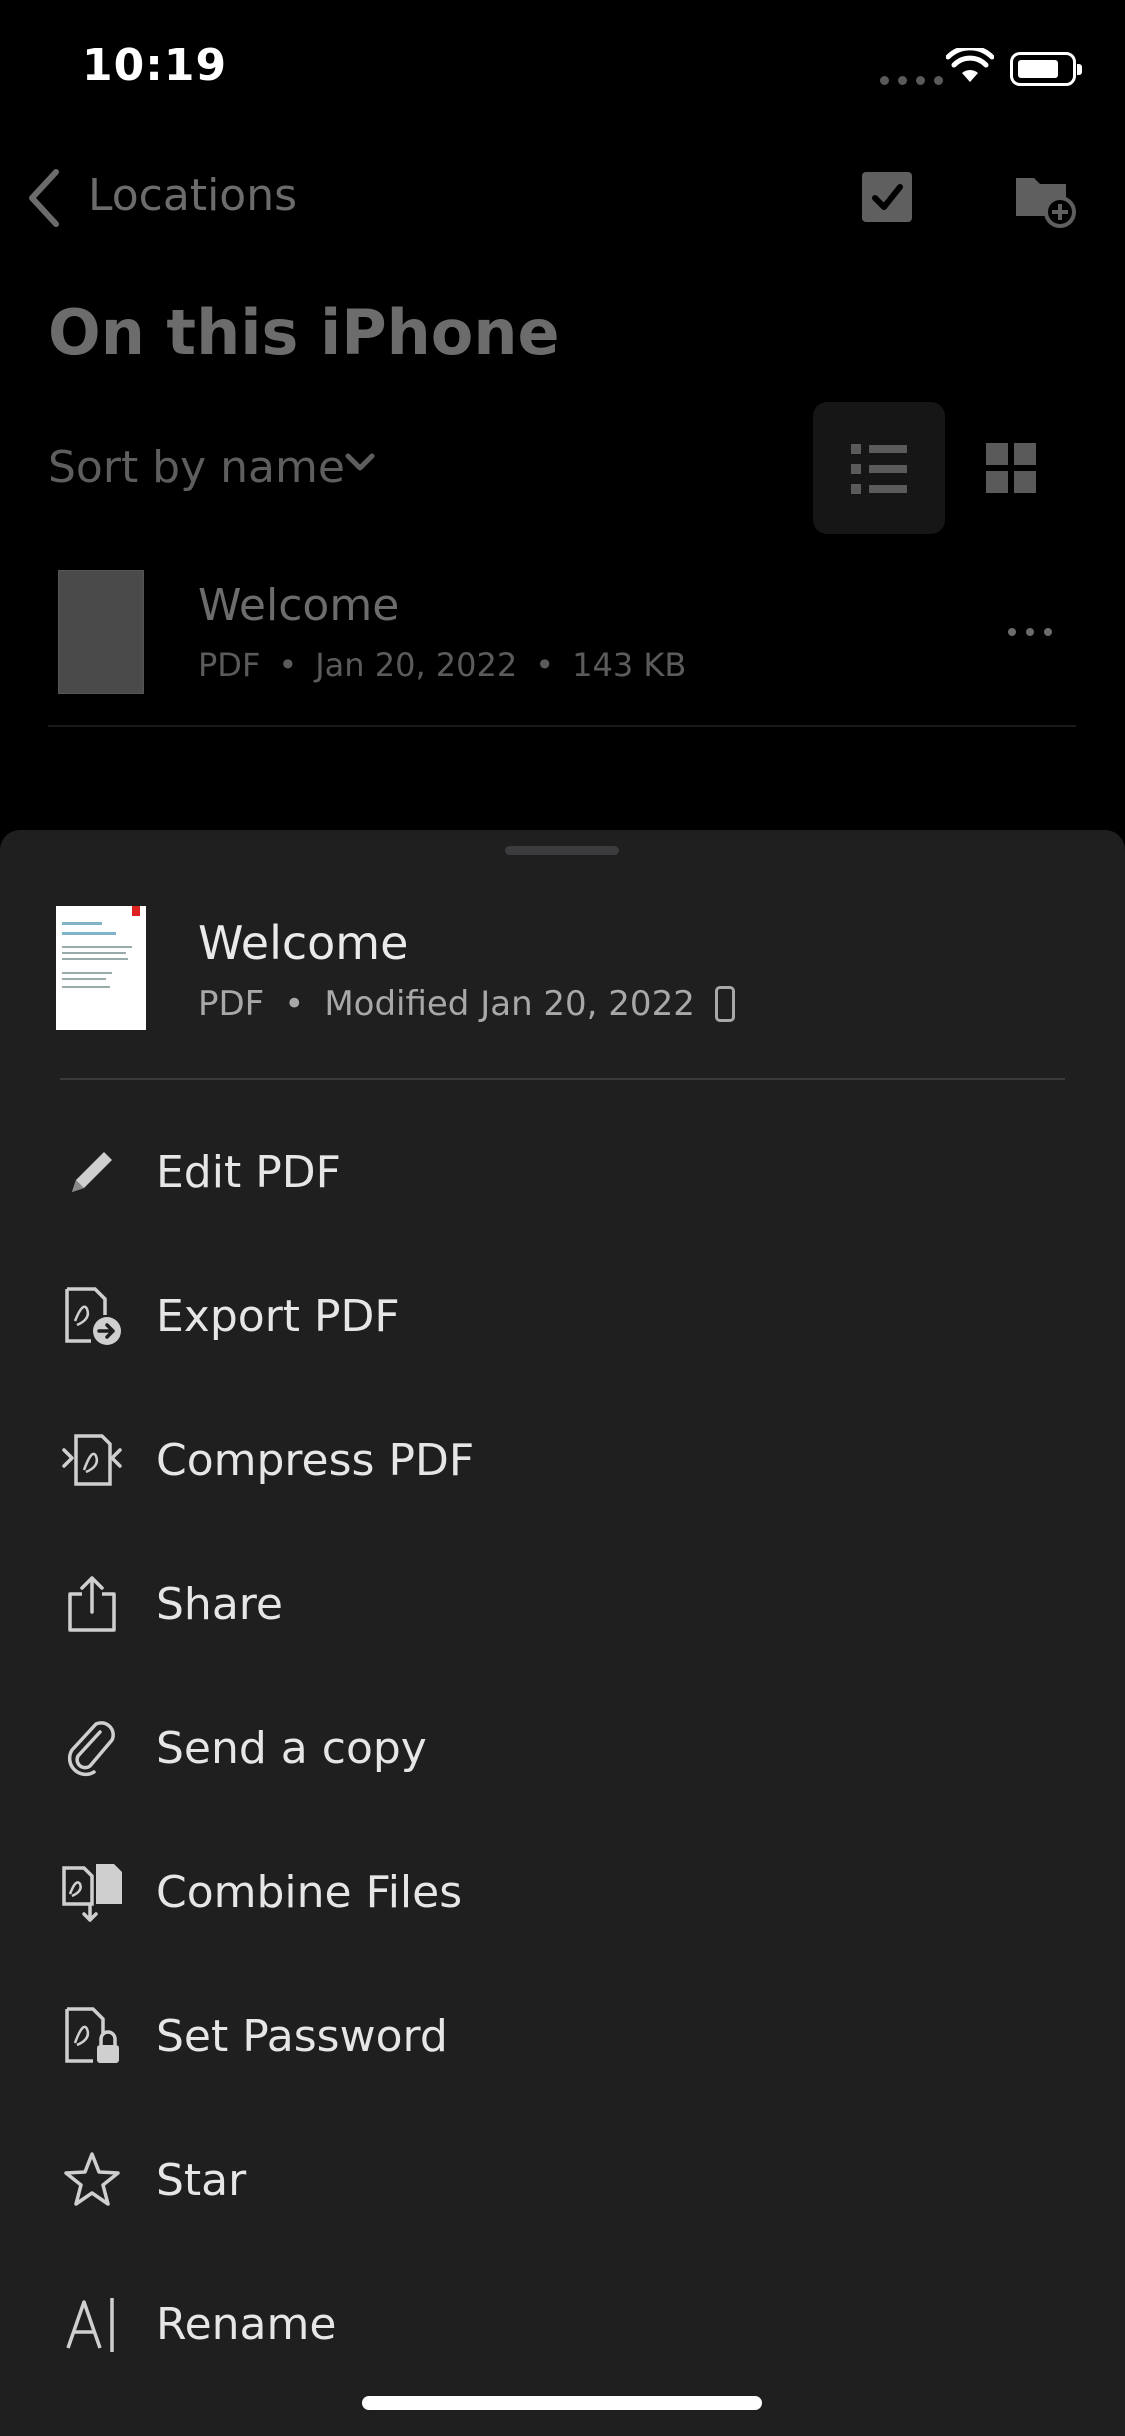 This screenshot has width=1125, height=2436. Describe the element at coordinates (562, 1892) in the screenshot. I see `menu-item-combine-files: Combine Files` at that location.